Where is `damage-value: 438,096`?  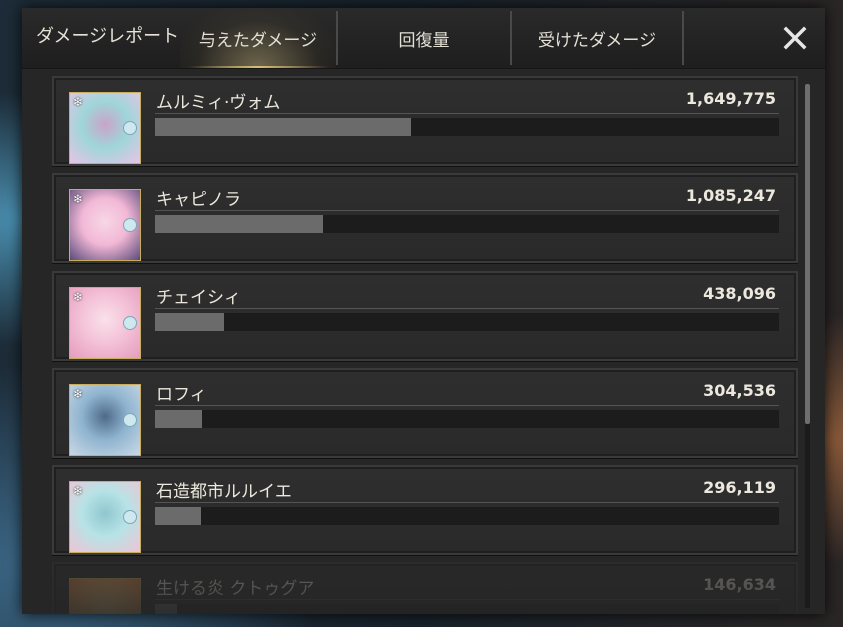
damage-value: 438,096 is located at coordinates (739, 293).